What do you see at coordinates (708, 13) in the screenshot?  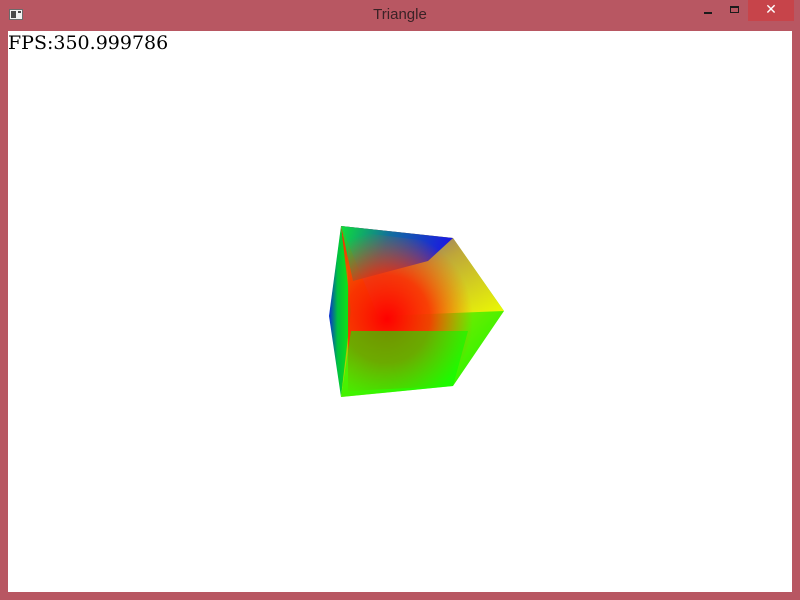 I see `minimize-icon` at bounding box center [708, 13].